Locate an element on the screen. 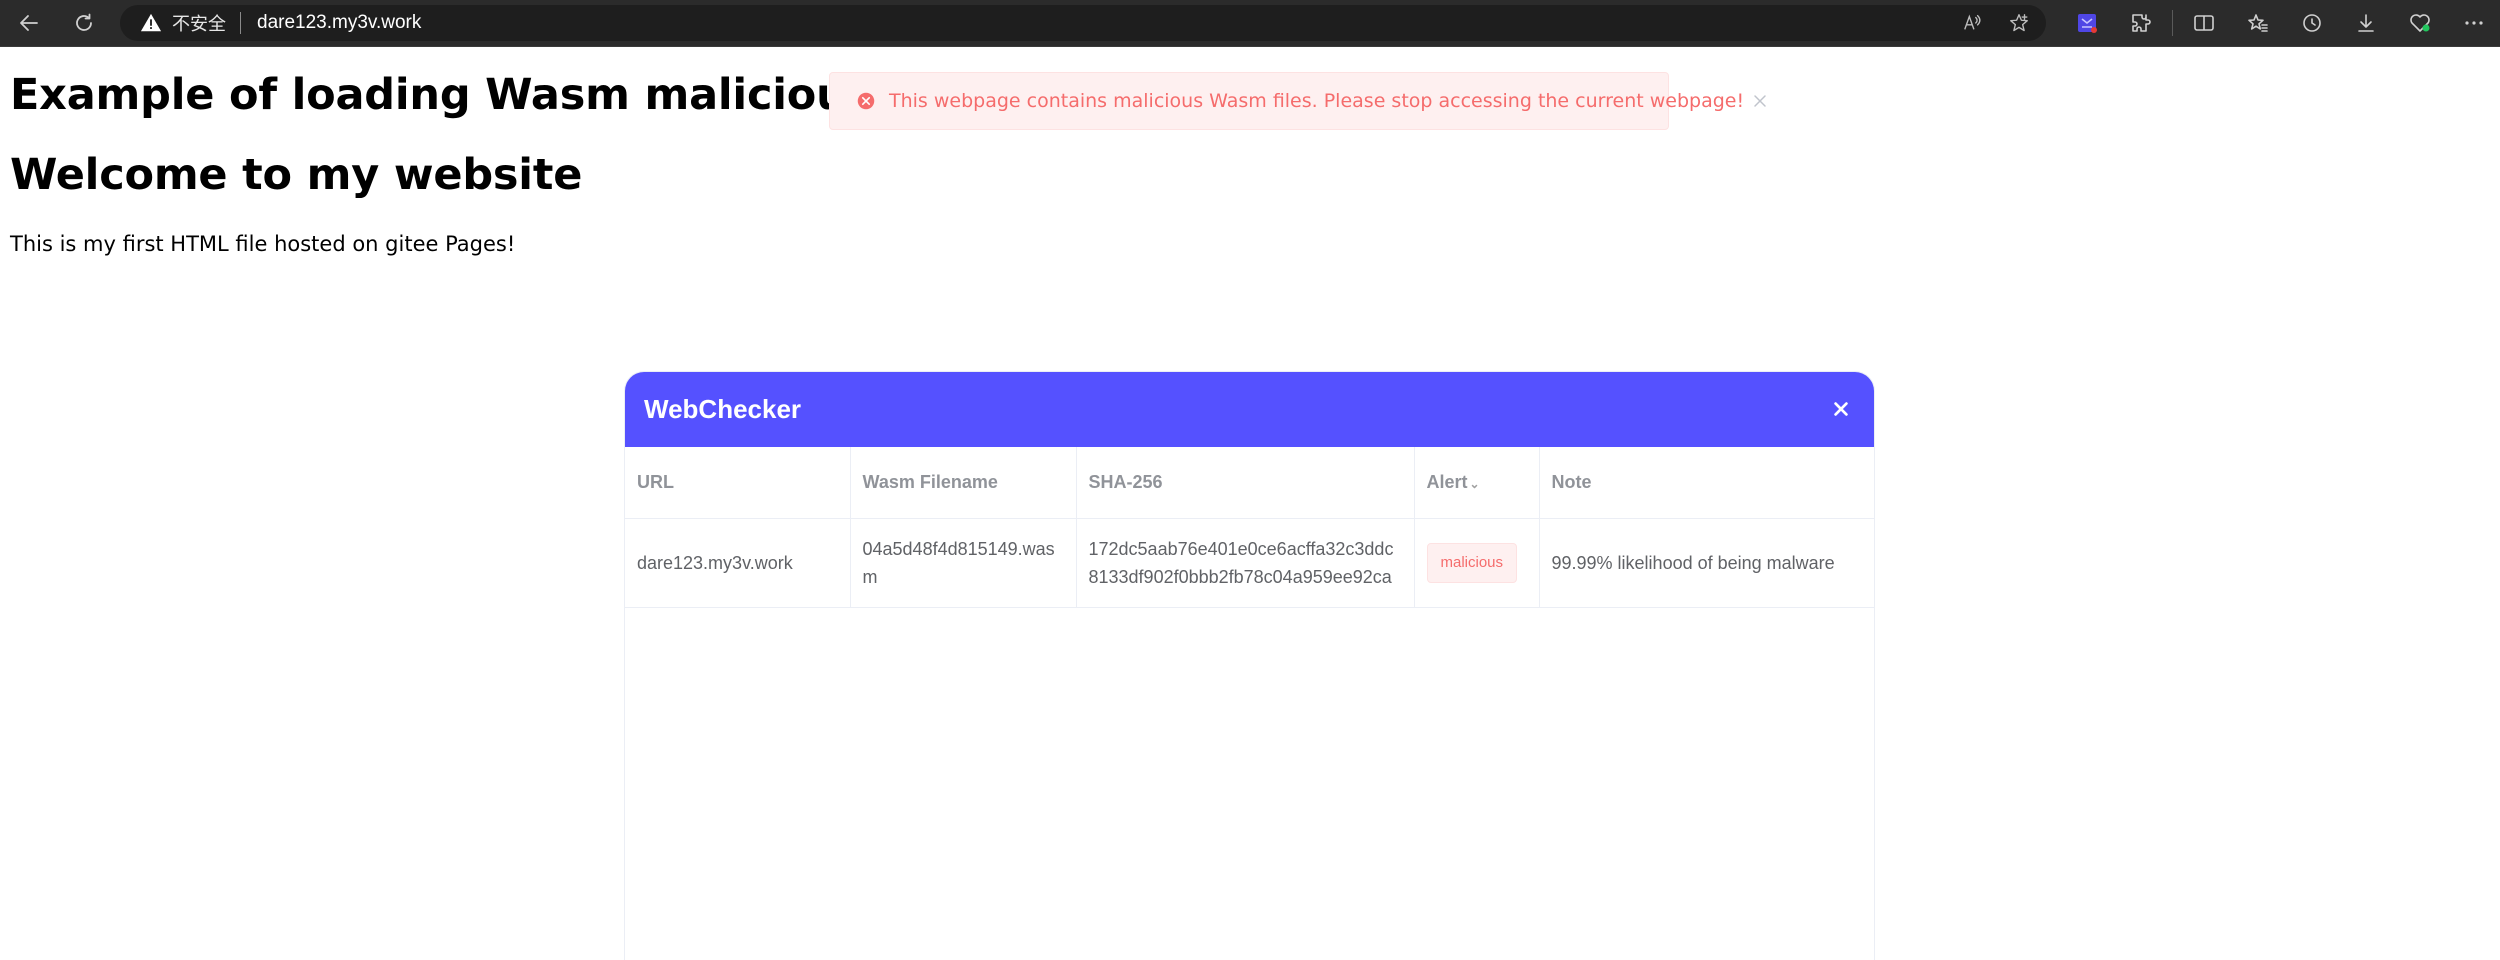 This screenshot has width=2500, height=960. refresh-icon is located at coordinates (84, 22).